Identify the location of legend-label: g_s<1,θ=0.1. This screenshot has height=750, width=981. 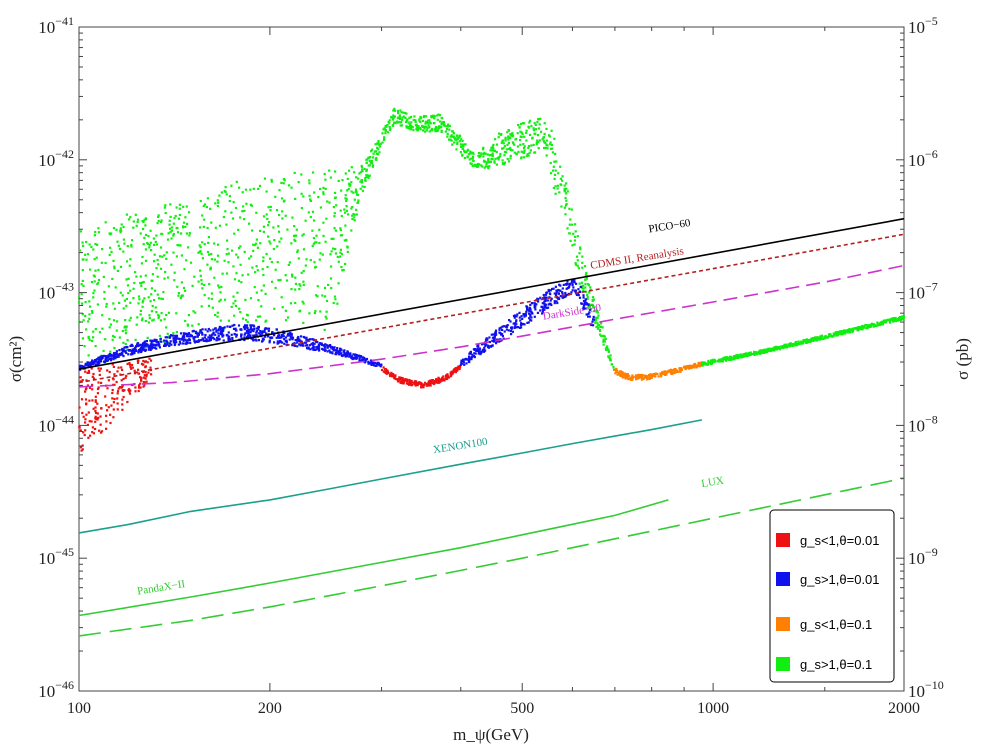
(836, 624).